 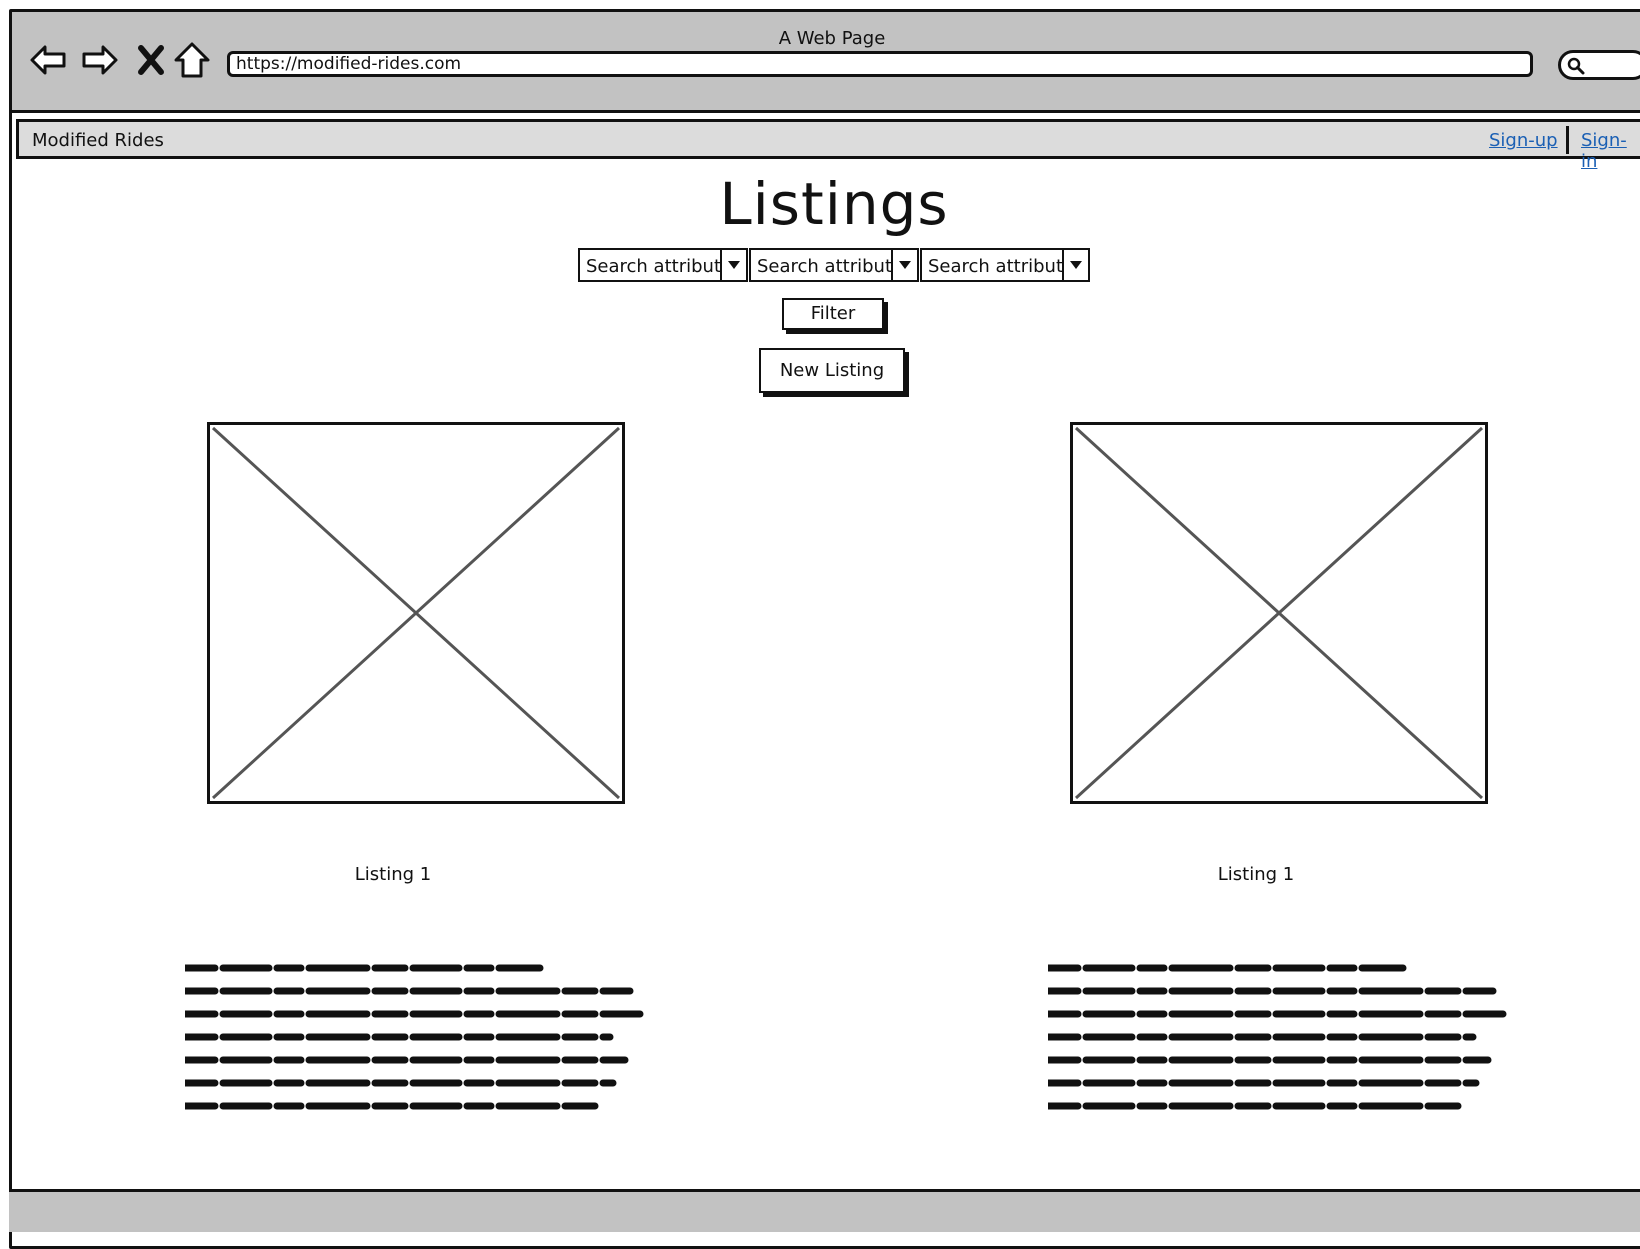 I want to click on window-title: A Web Page, so click(x=832, y=38).